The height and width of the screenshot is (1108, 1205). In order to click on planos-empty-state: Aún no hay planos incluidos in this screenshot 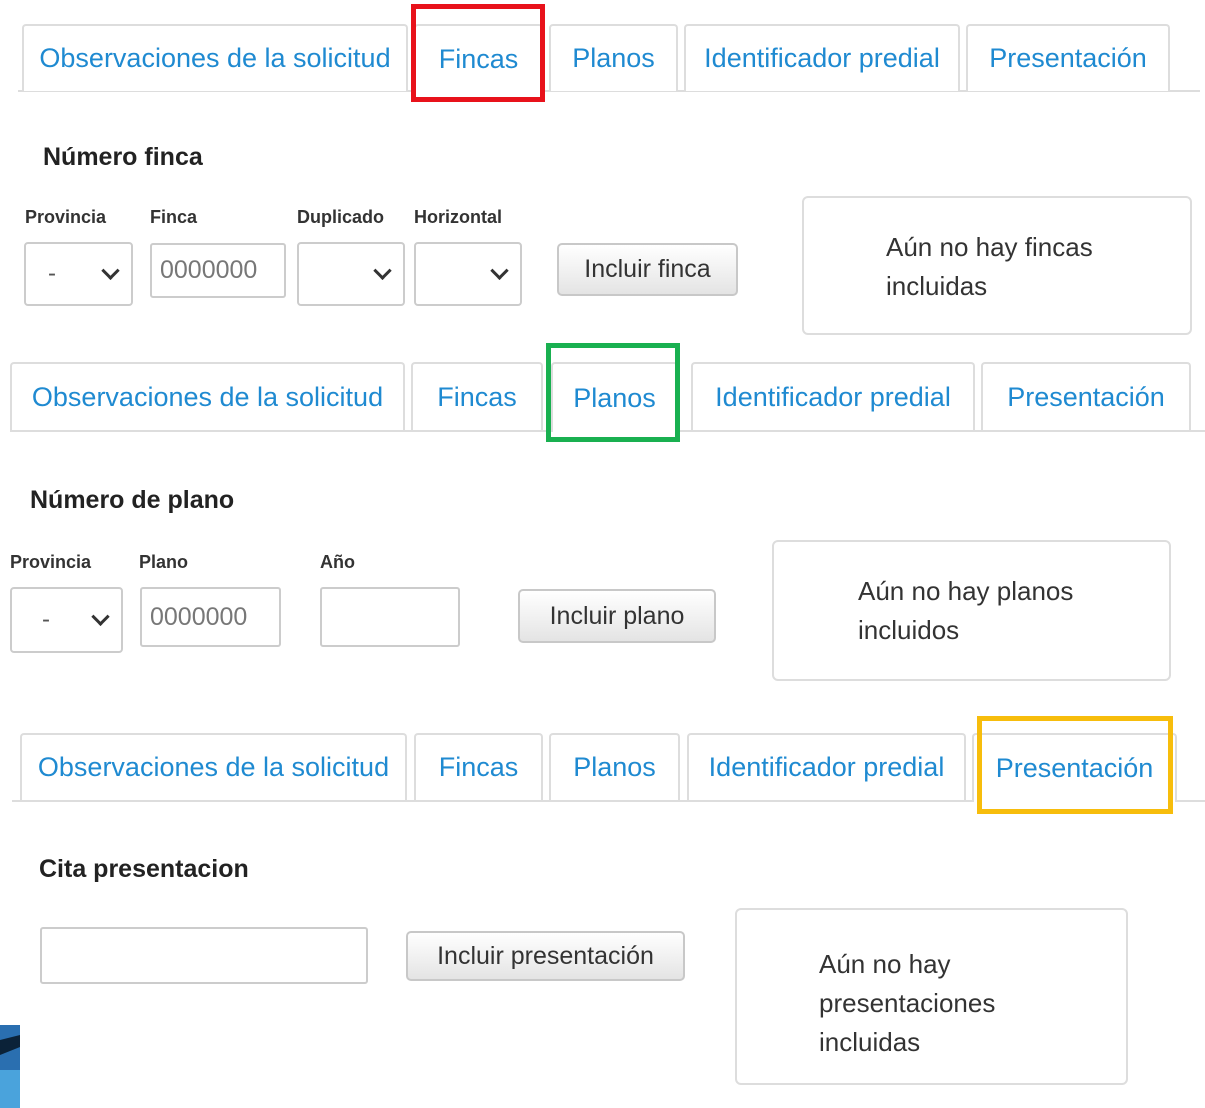, I will do `click(971, 610)`.